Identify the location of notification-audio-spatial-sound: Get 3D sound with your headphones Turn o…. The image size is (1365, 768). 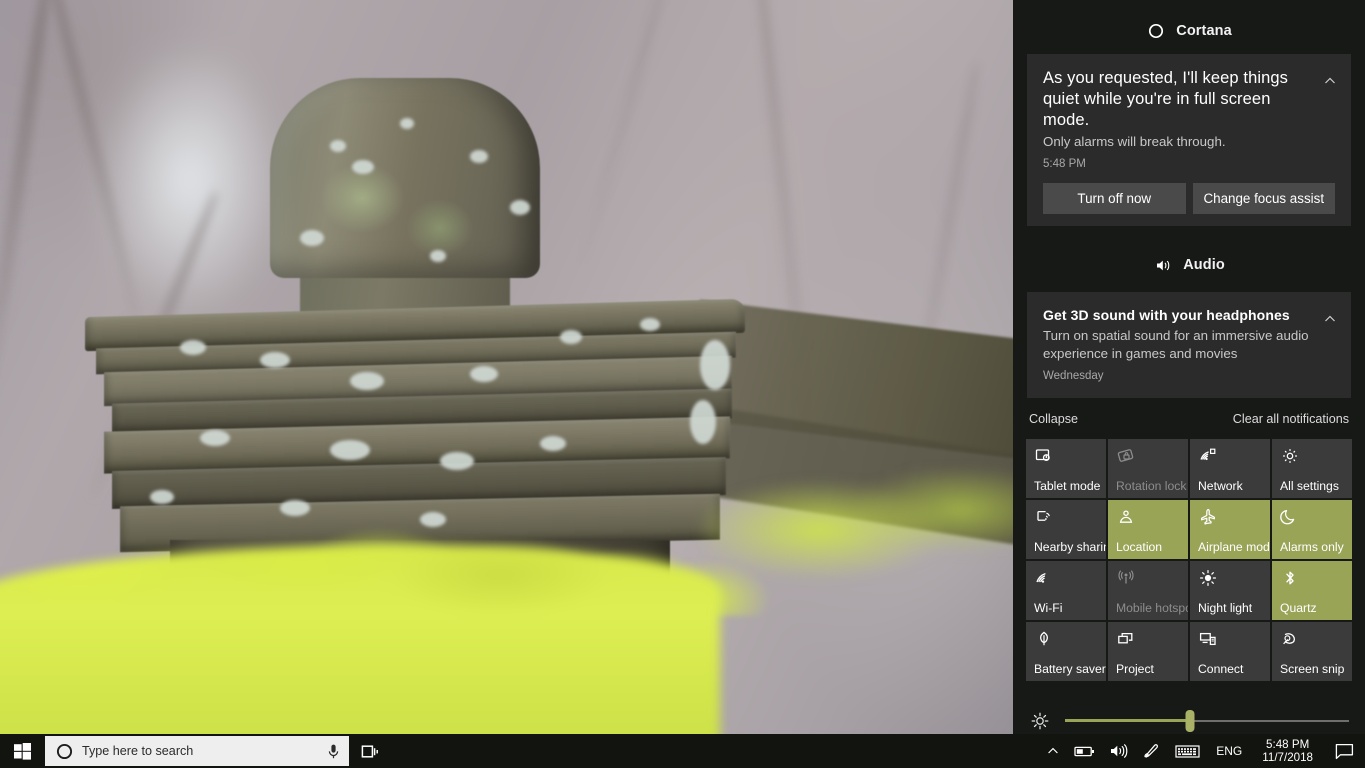
(1189, 345).